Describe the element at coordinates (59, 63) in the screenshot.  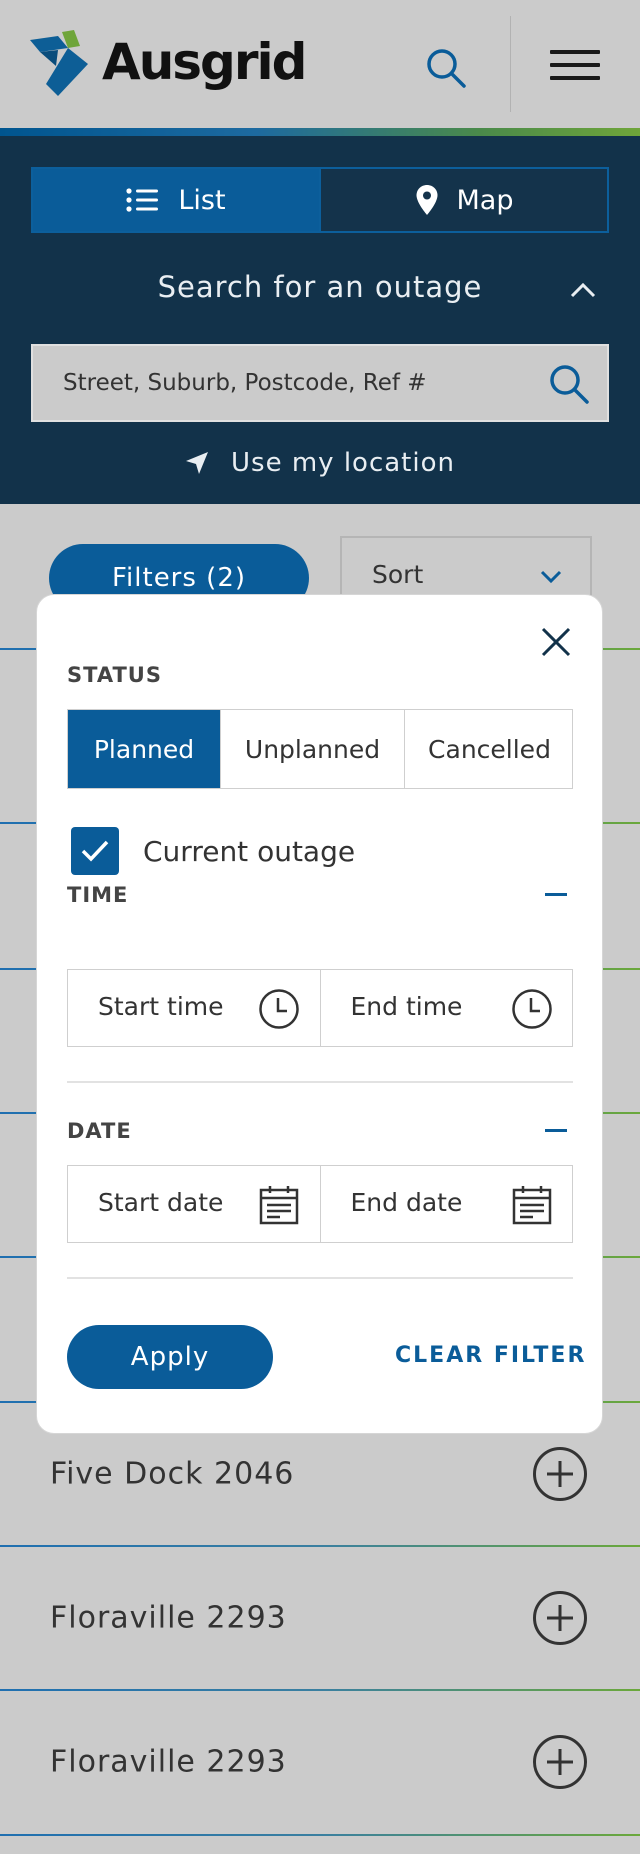
I see `ausgrid-logo-mark` at that location.